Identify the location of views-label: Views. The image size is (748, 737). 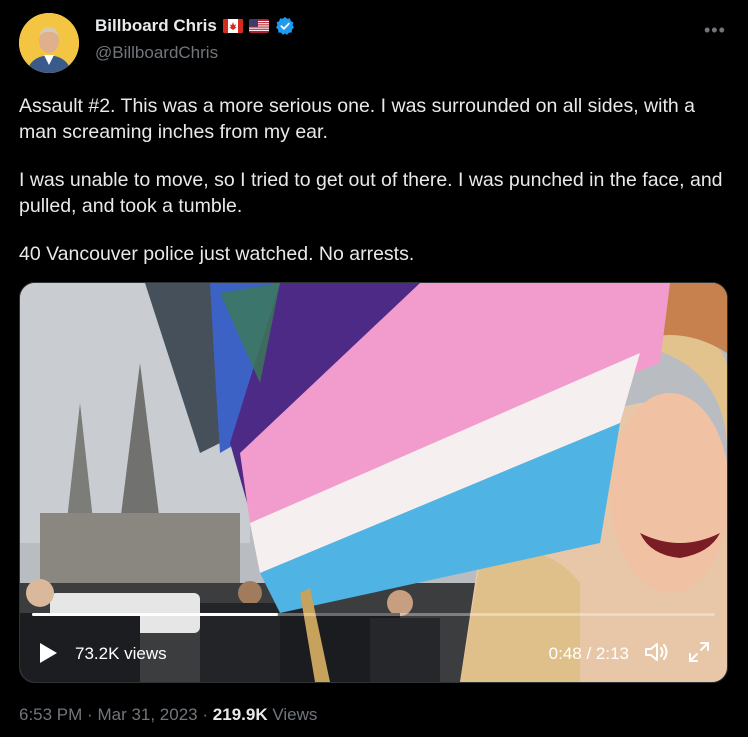
(295, 714).